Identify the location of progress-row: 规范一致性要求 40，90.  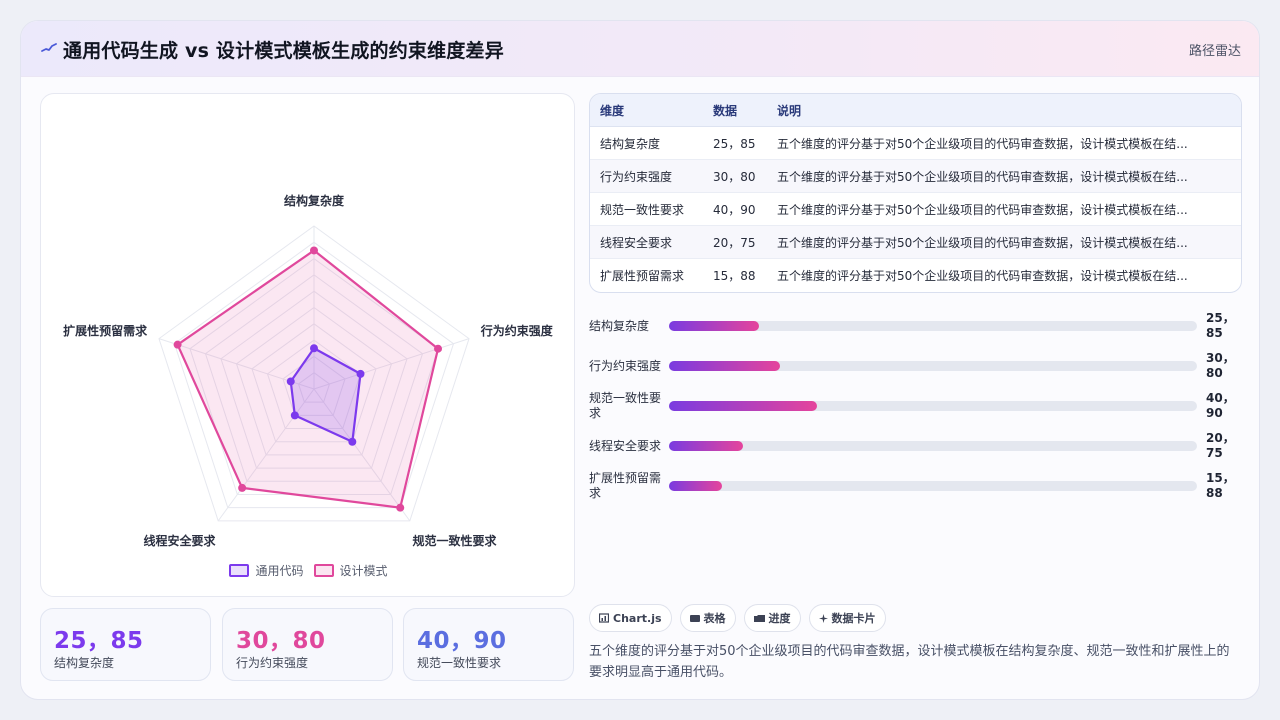
(915, 406).